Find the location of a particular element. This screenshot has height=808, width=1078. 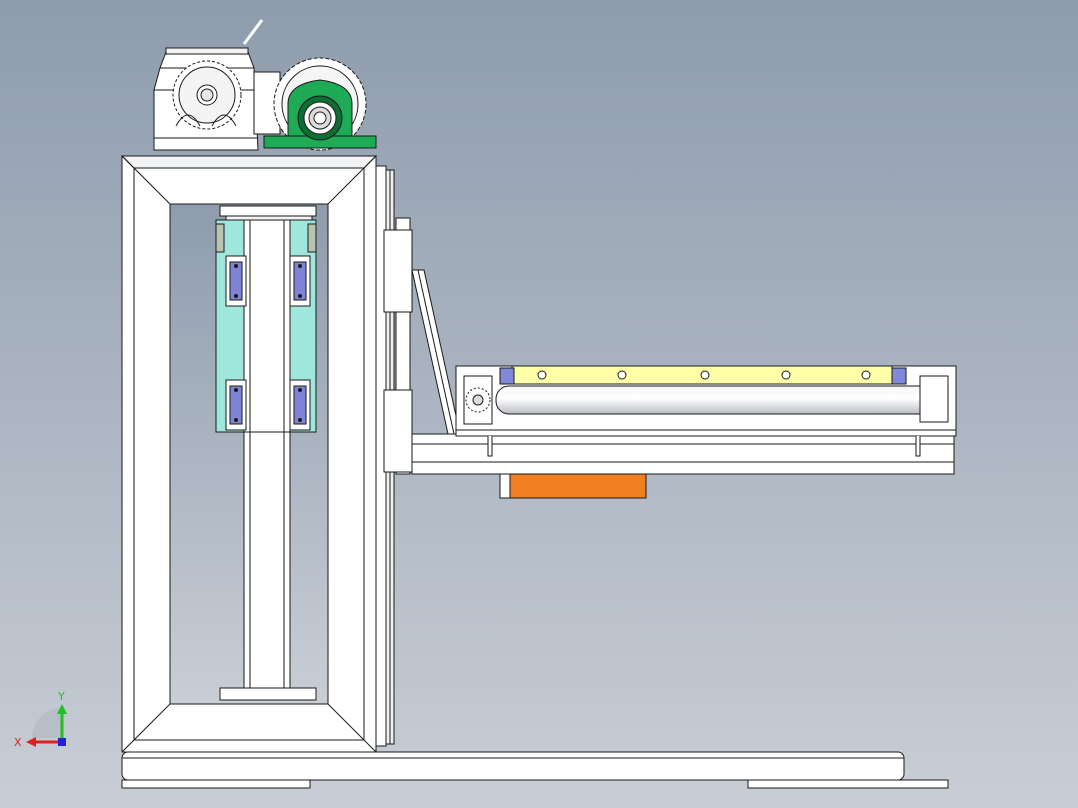

drive-motor is located at coordinates (573, 486).